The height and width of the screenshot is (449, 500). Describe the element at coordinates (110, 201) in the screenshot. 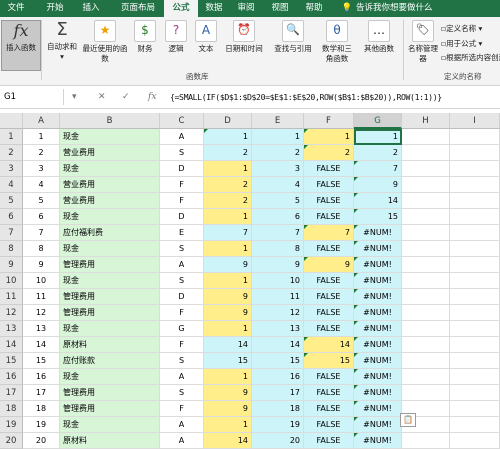

I see `cell-b-row-5: 营业费用` at that location.